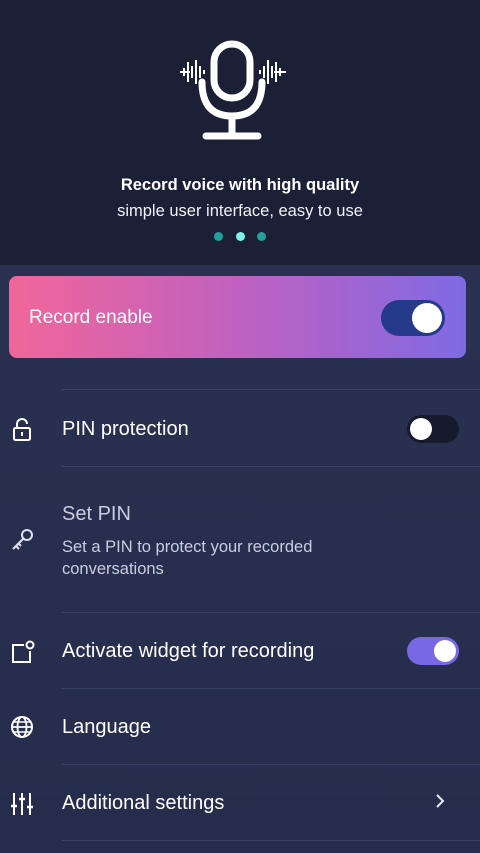 The height and width of the screenshot is (853, 480). I want to click on hero-subtitle: simple user interface, easy to use, so click(240, 211).